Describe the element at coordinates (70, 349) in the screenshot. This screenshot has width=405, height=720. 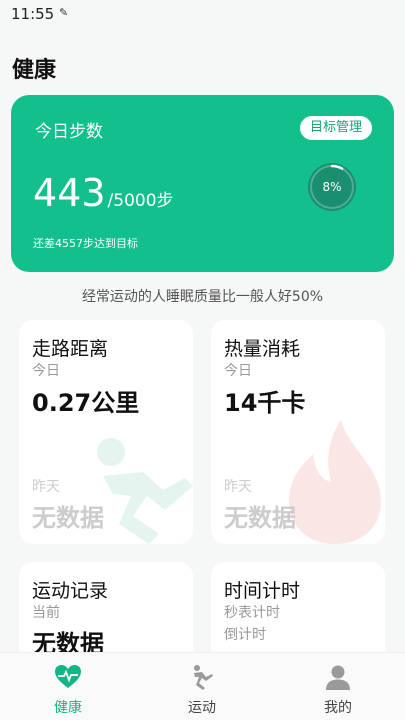
I see `walk-card-title: 走路距离` at that location.